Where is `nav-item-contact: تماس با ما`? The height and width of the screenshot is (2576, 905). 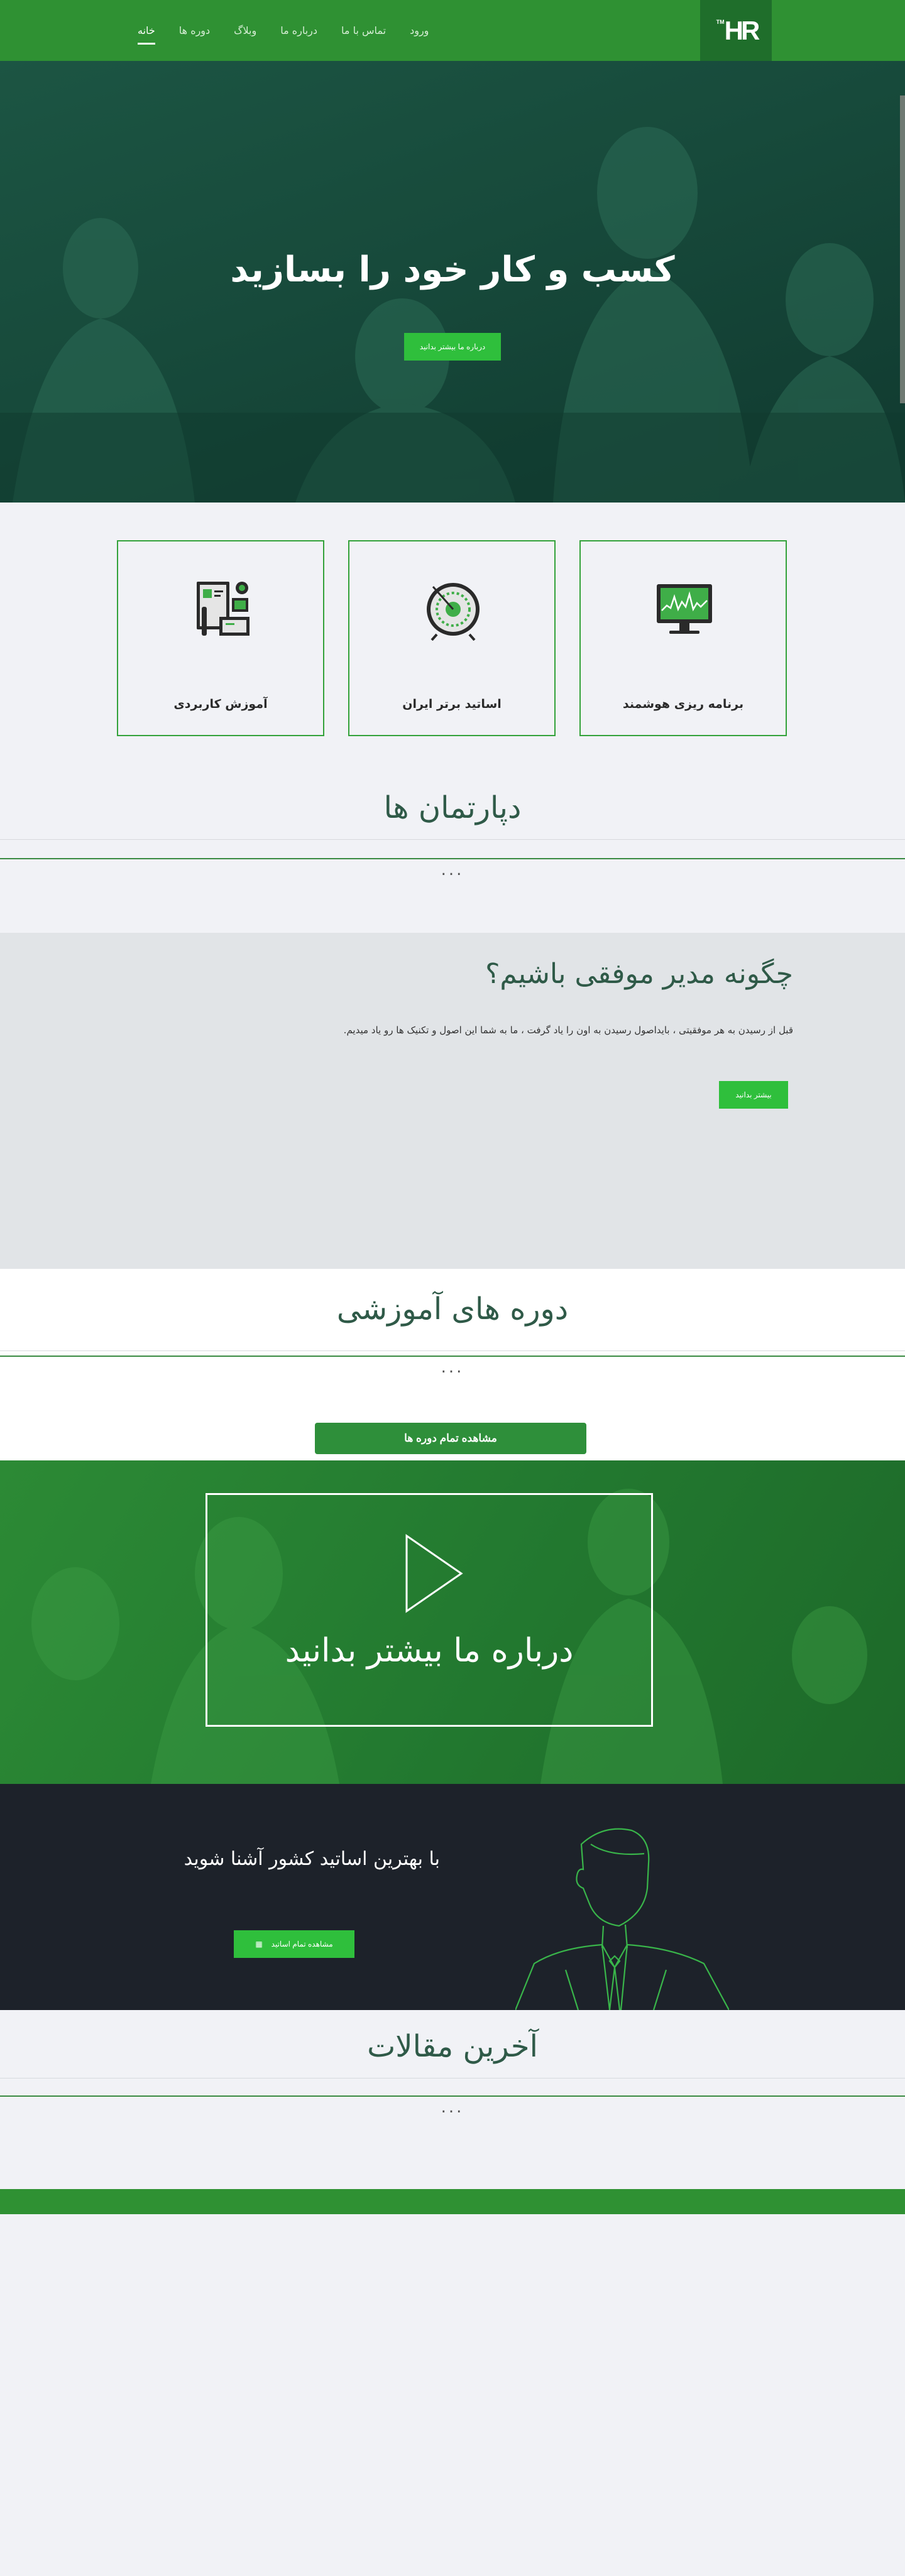 nav-item-contact: تماس با ما is located at coordinates (363, 30).